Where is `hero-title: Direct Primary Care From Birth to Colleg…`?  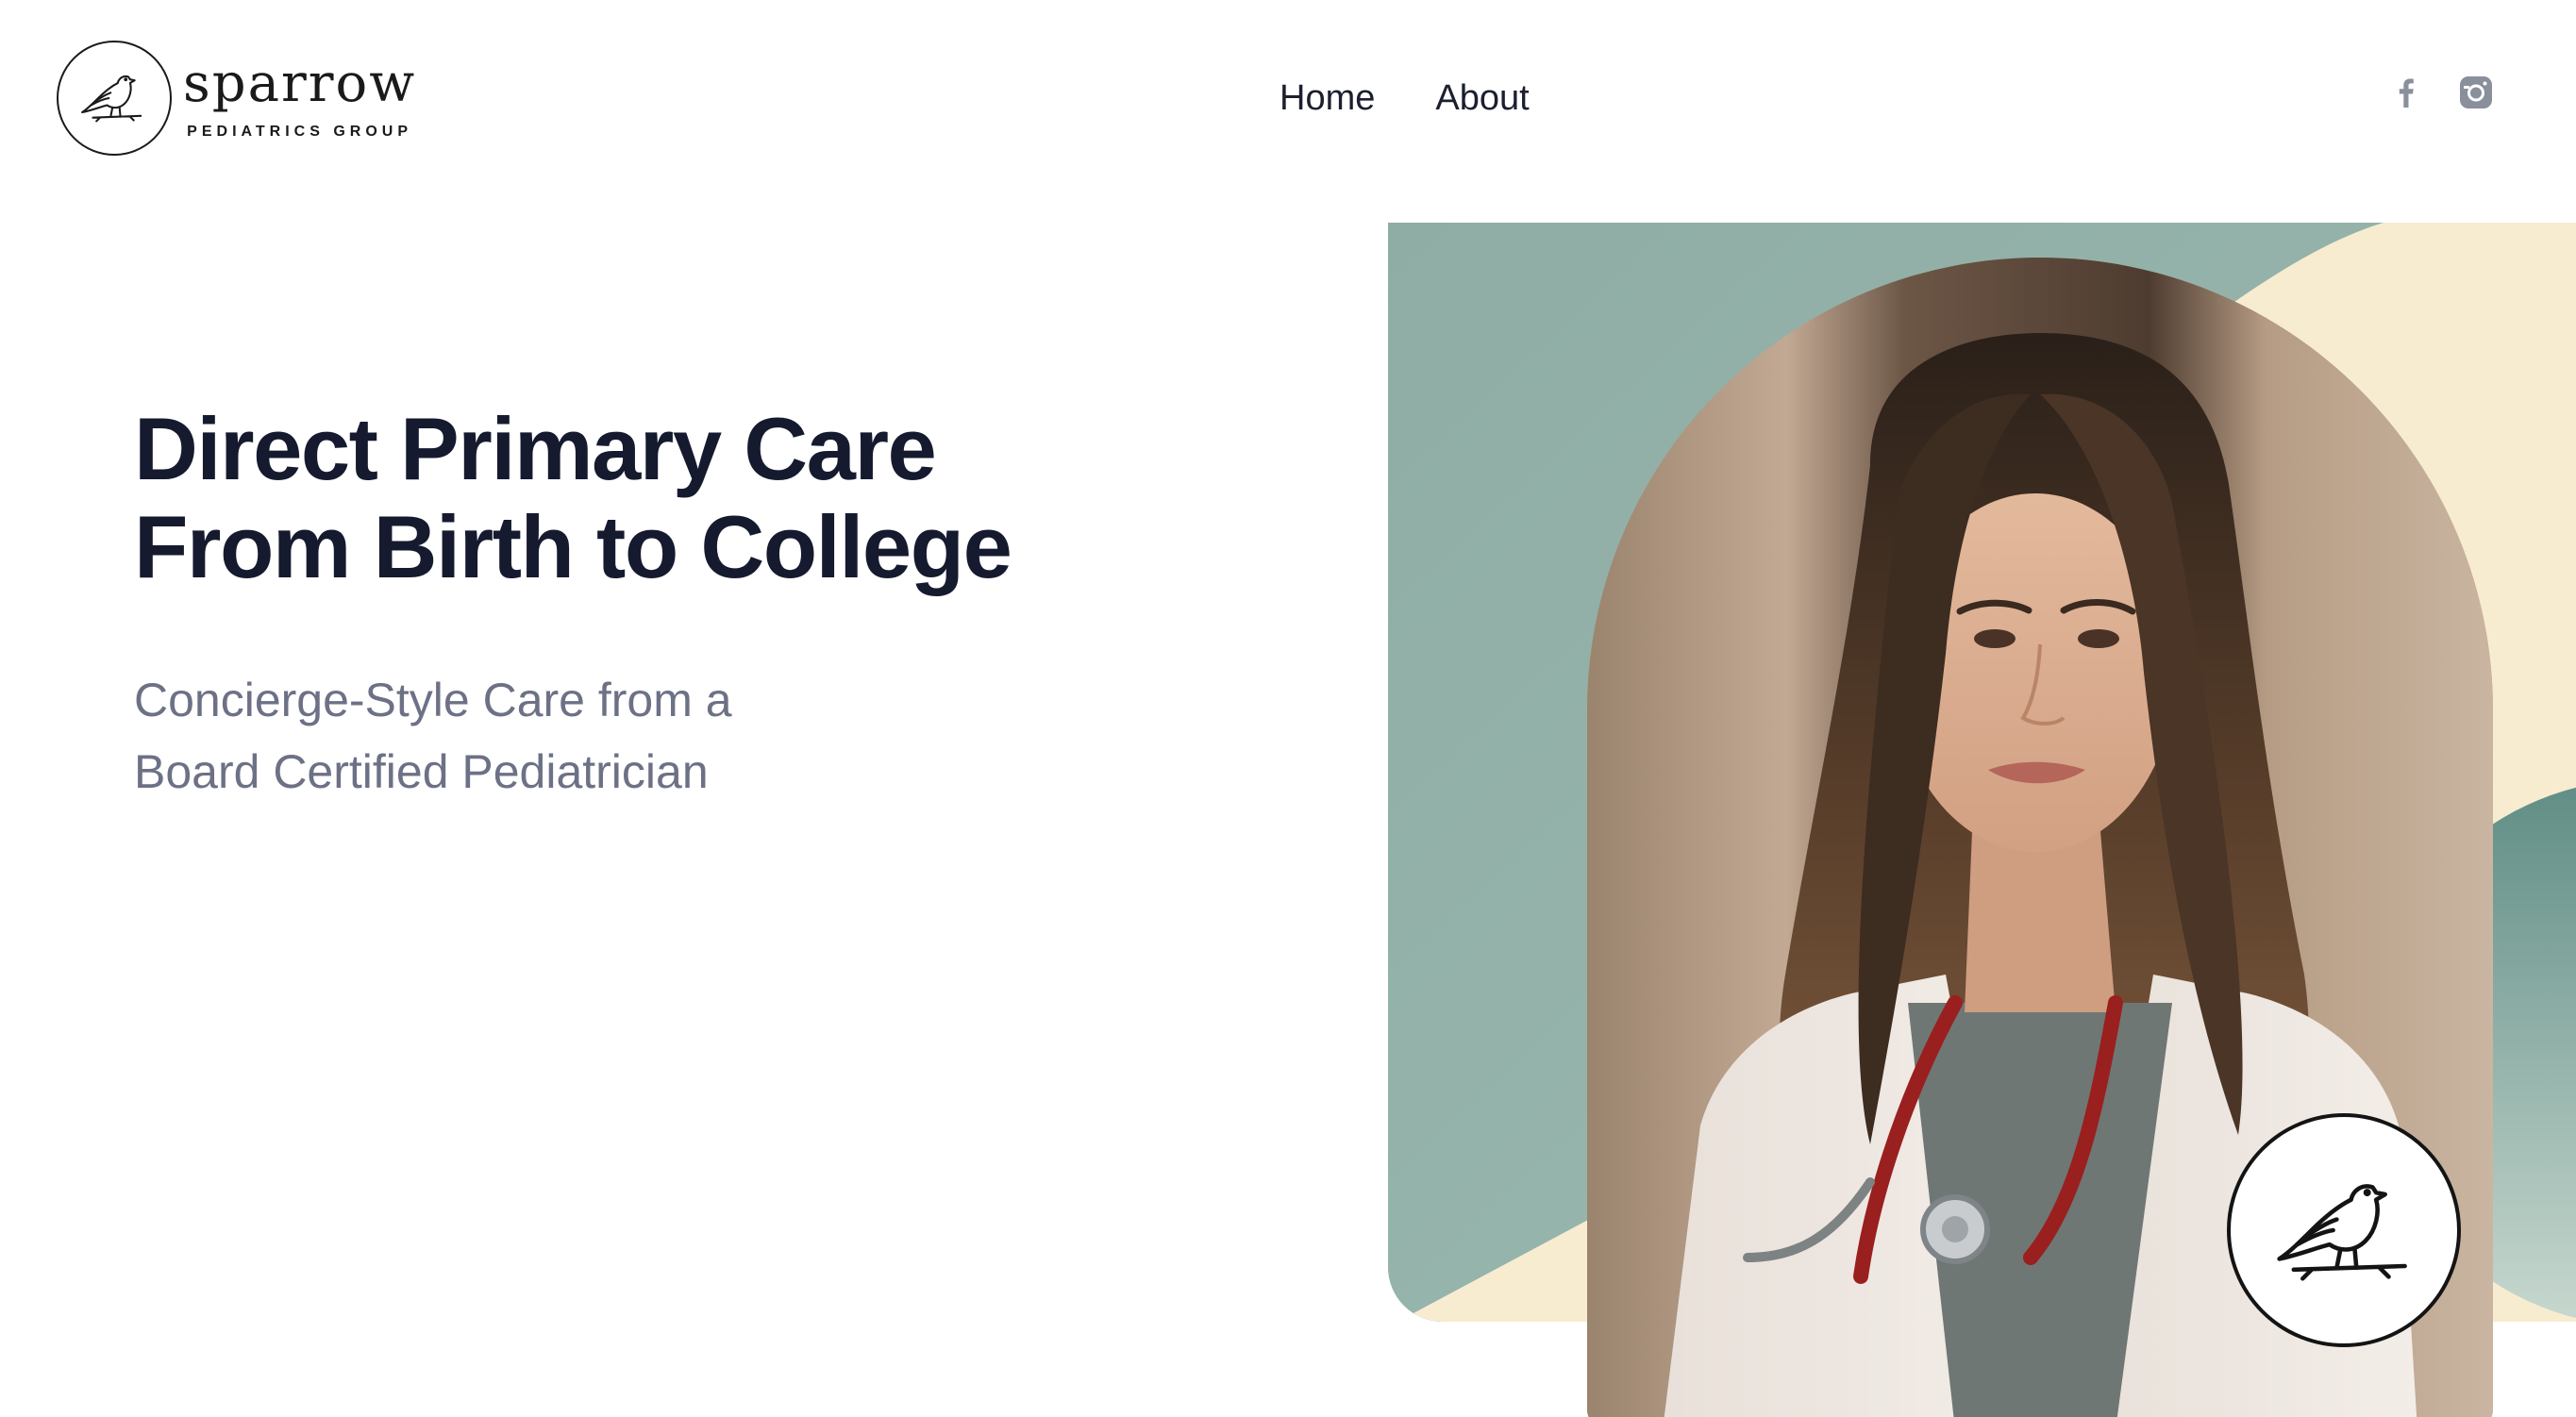 hero-title: Direct Primary Care From Birth to Colleg… is located at coordinates (573, 497).